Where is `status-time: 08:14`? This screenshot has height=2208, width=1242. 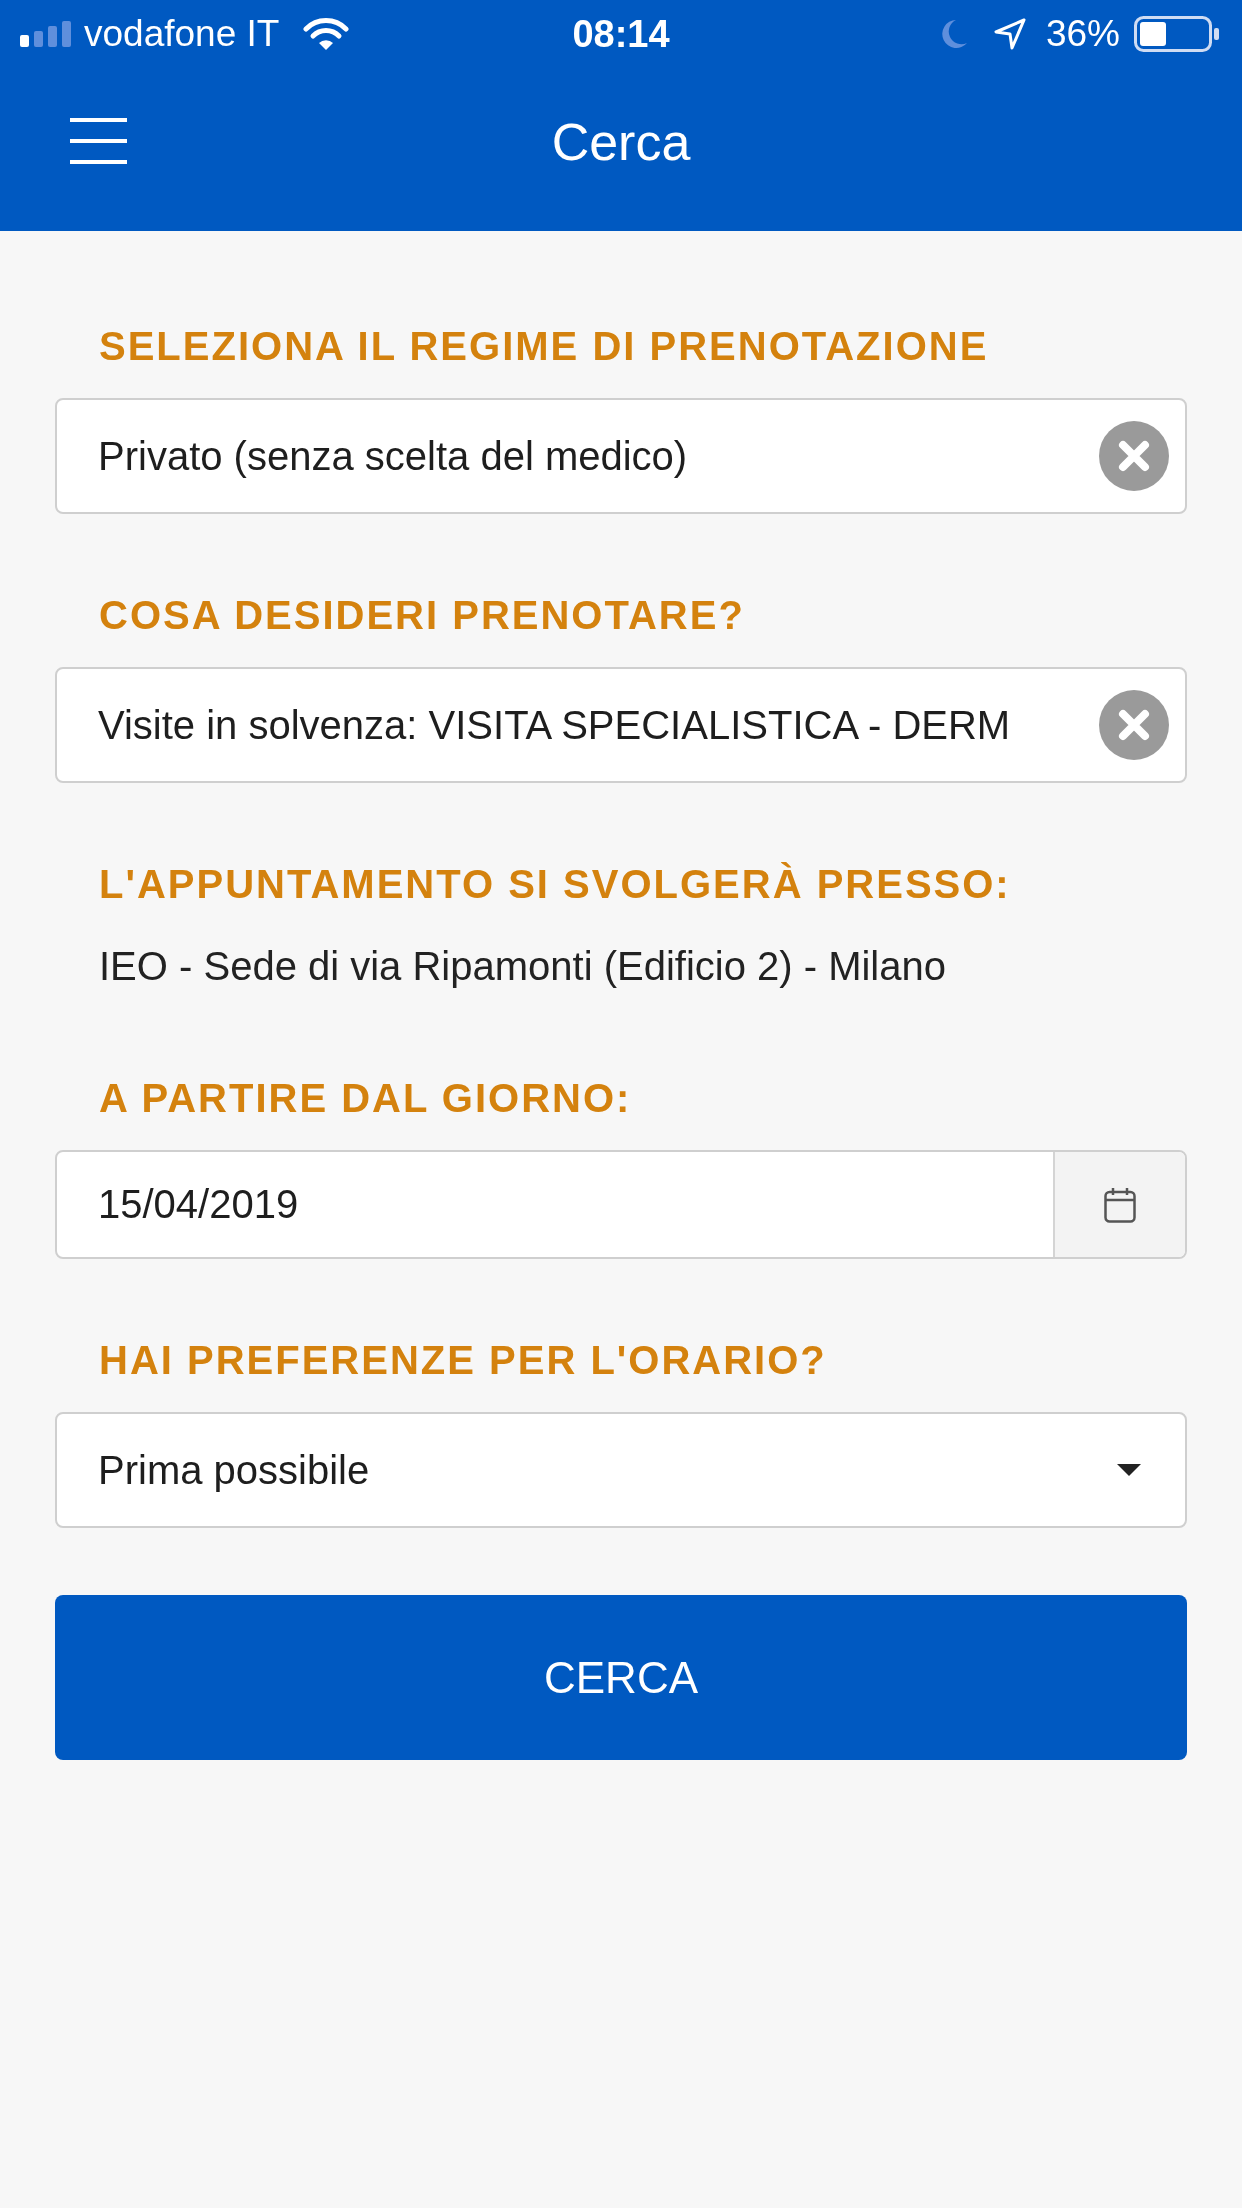 status-time: 08:14 is located at coordinates (621, 34).